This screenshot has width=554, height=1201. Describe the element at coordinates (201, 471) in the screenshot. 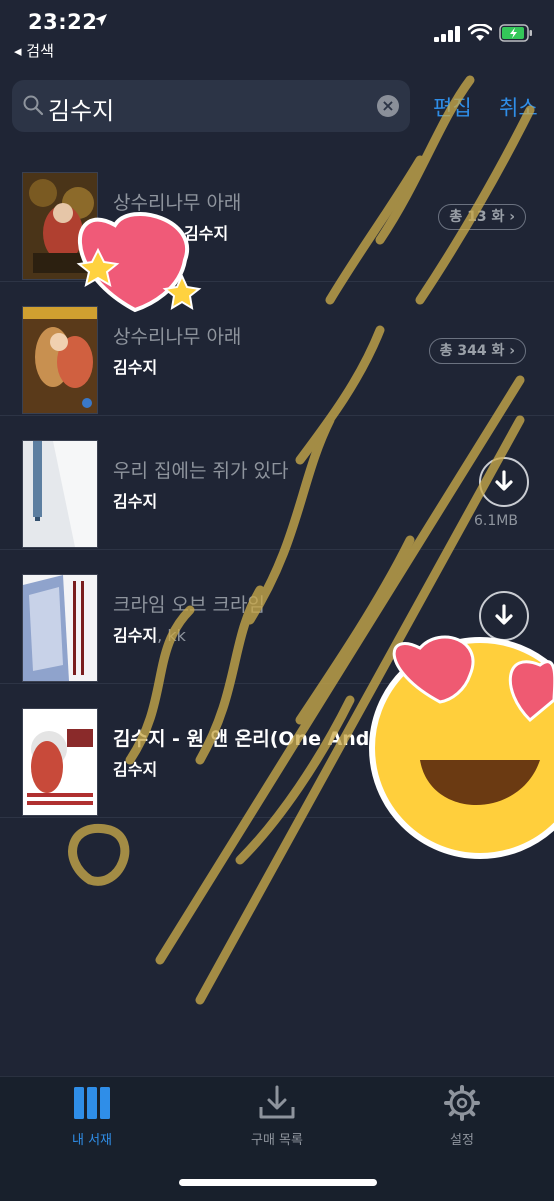

I see `book-title: 우리 집에는 쥐가 있다` at that location.